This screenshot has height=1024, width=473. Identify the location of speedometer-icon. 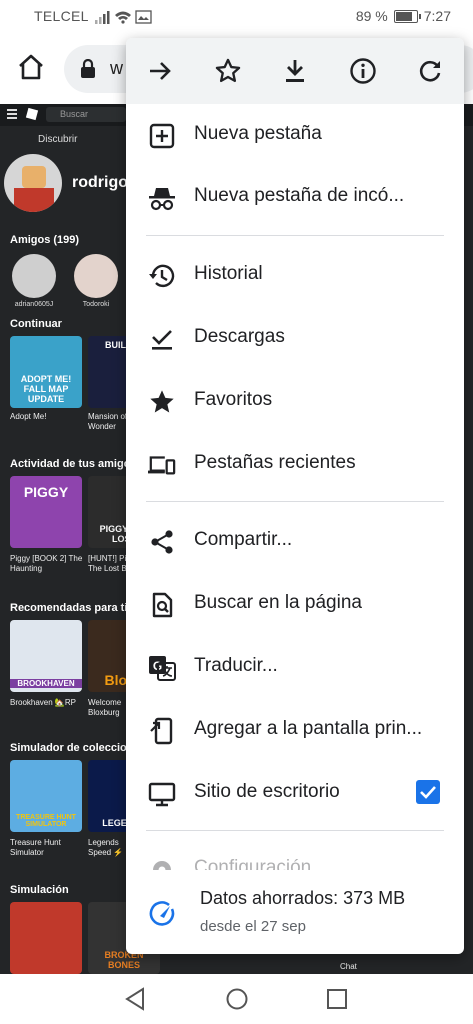
(162, 913).